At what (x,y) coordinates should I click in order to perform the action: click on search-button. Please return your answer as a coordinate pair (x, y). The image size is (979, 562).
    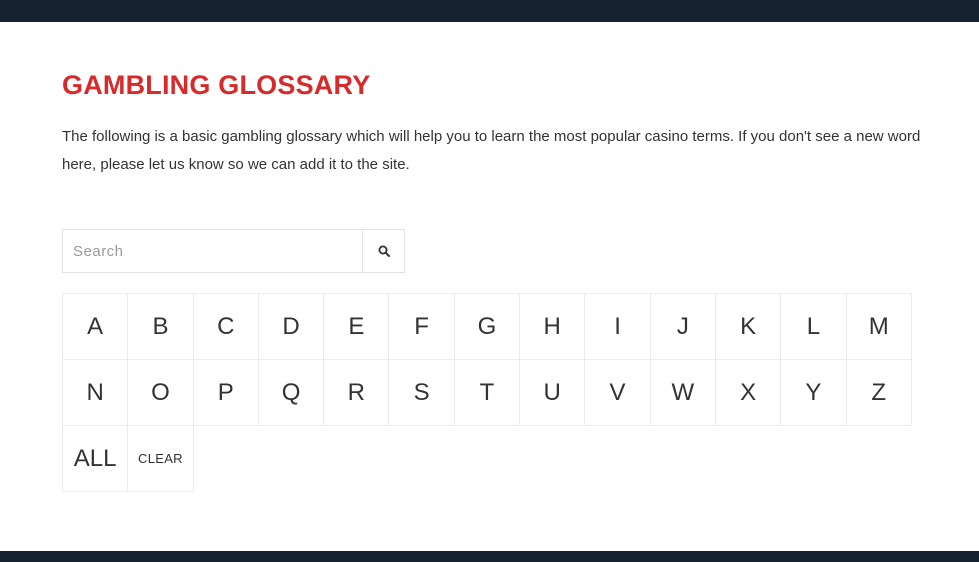
    Looking at the image, I should click on (383, 251).